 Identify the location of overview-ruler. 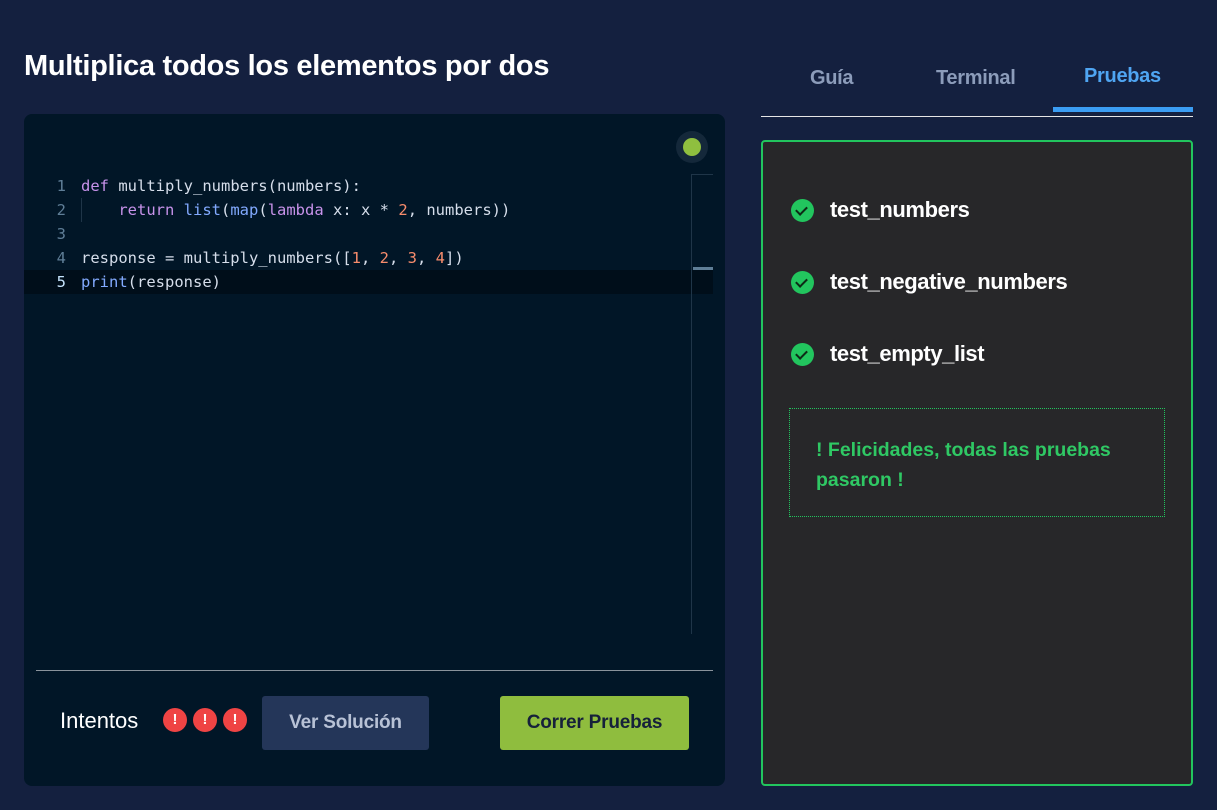
(691, 404).